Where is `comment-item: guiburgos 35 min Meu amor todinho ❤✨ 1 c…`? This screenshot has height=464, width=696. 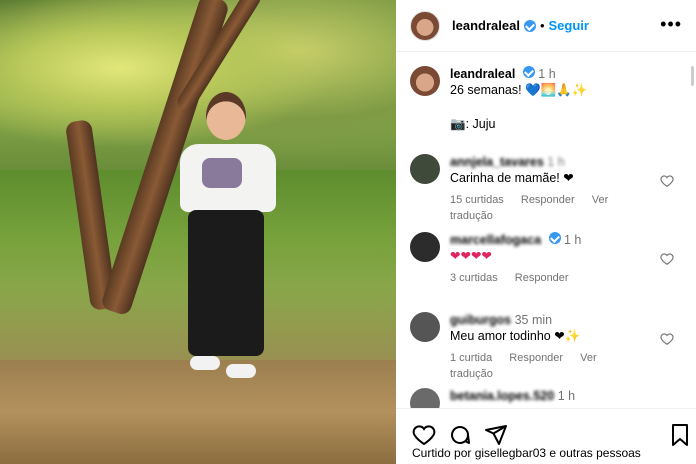 comment-item: guiburgos 35 min Meu amor todinho ❤✨ 1 c… is located at coordinates (545, 345).